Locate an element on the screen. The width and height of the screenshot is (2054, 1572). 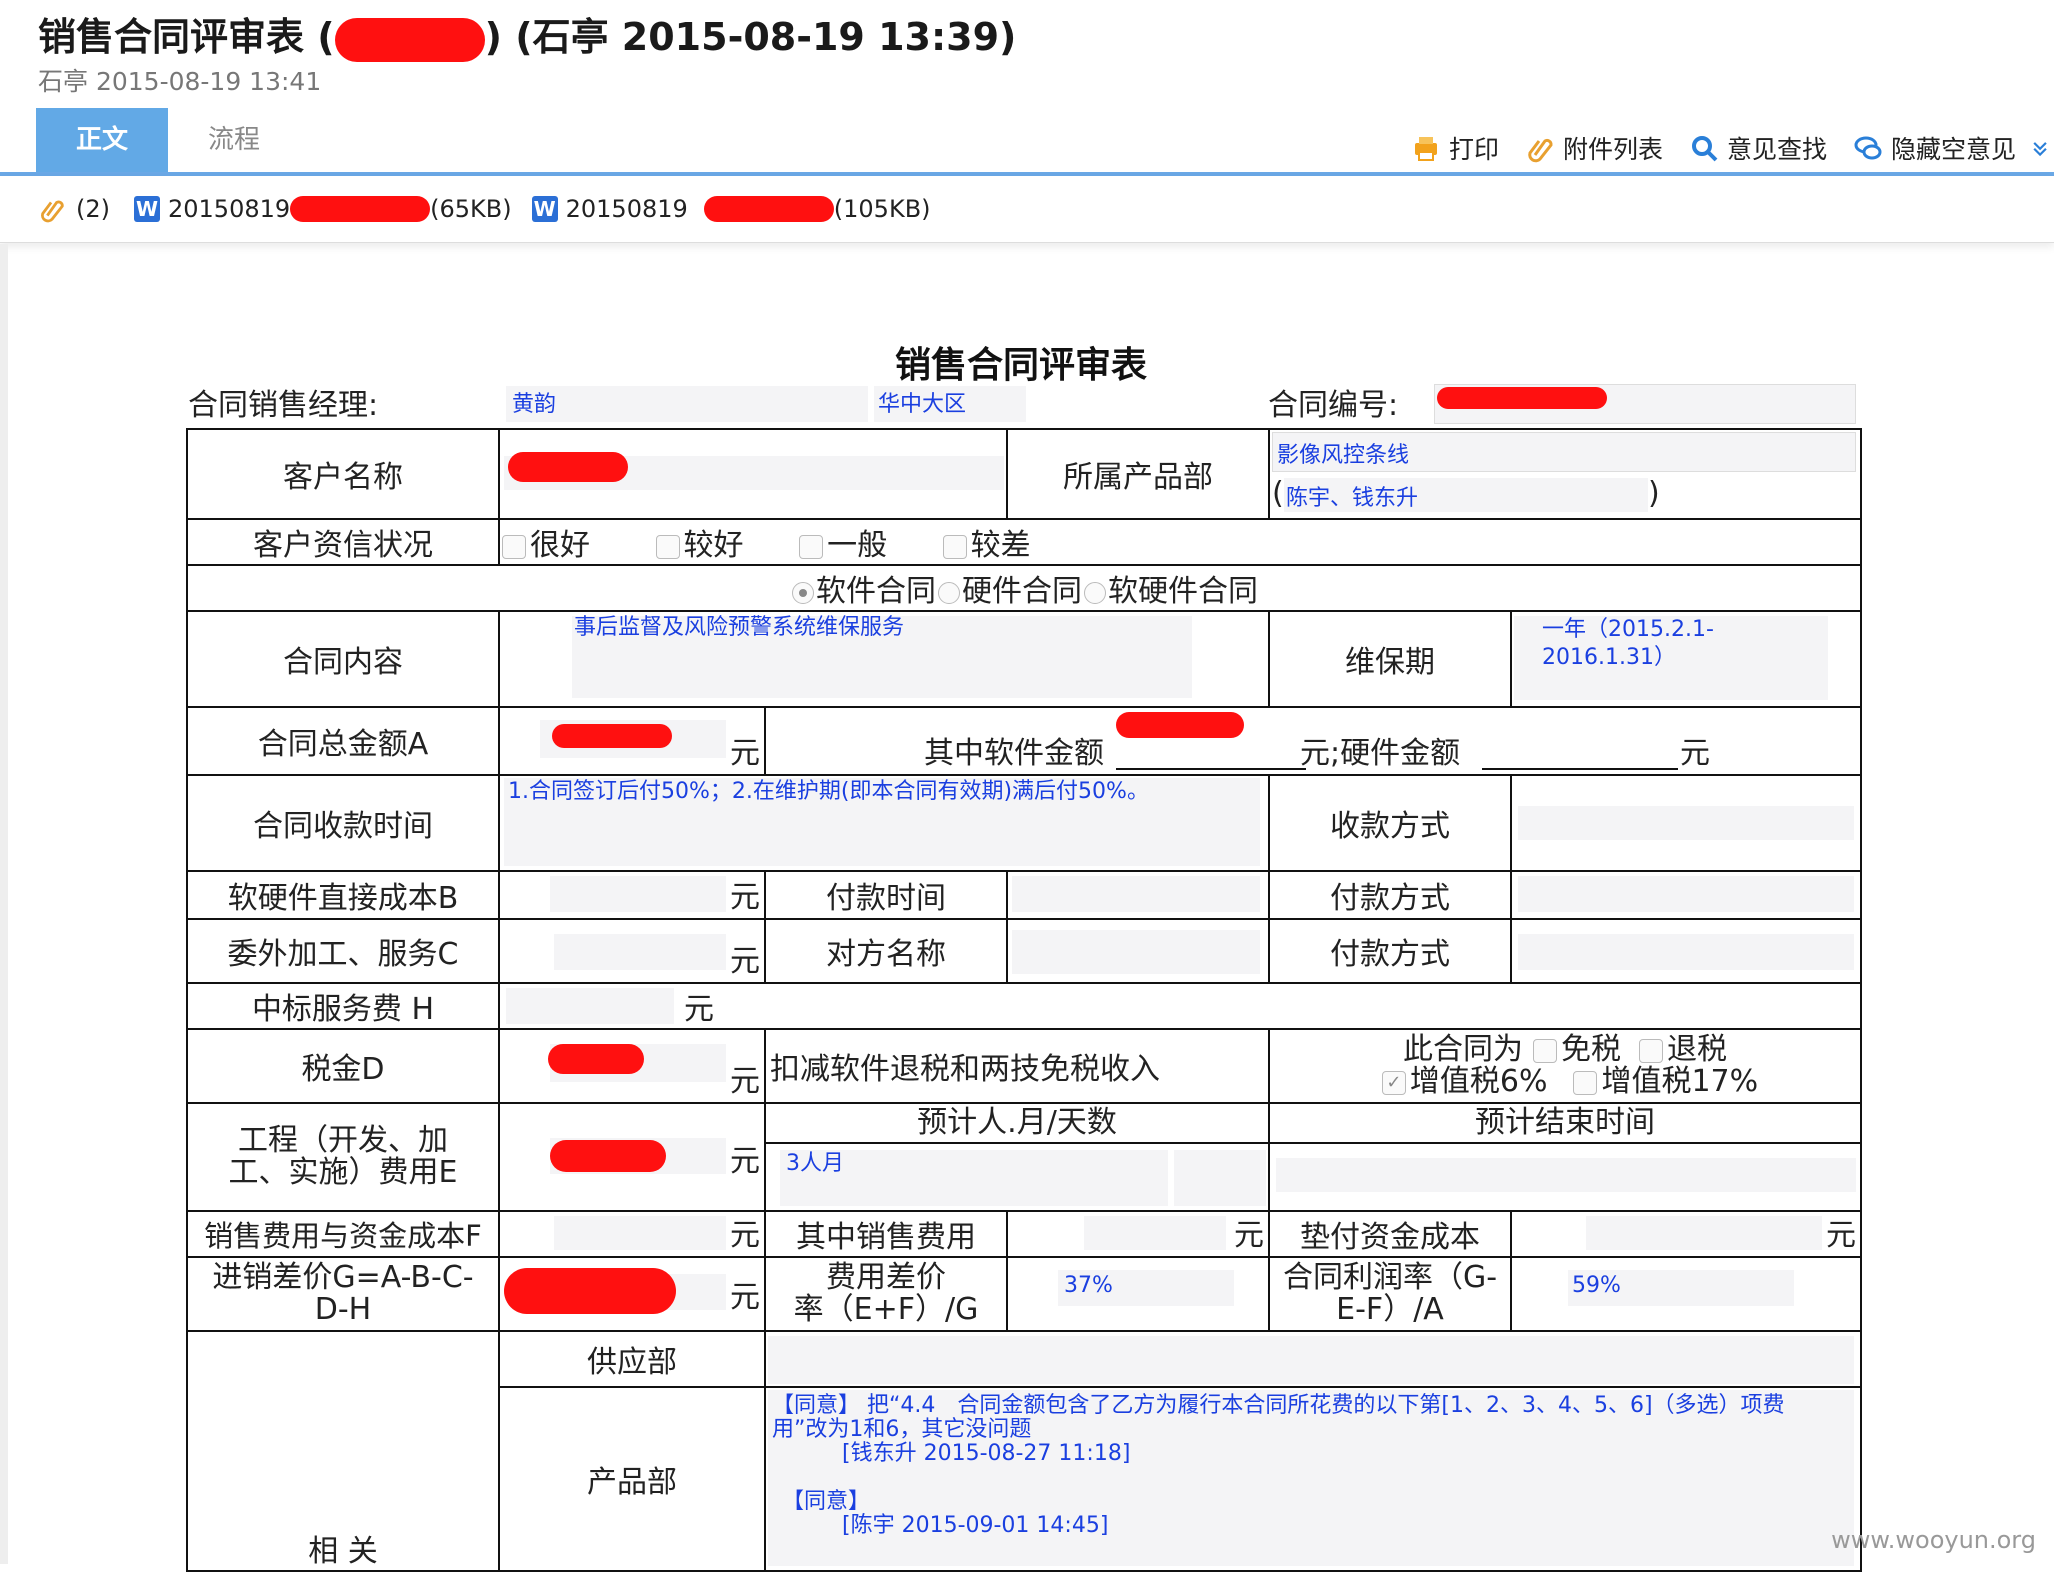
pay-time-label: 付款时间 is located at coordinates (886, 895).